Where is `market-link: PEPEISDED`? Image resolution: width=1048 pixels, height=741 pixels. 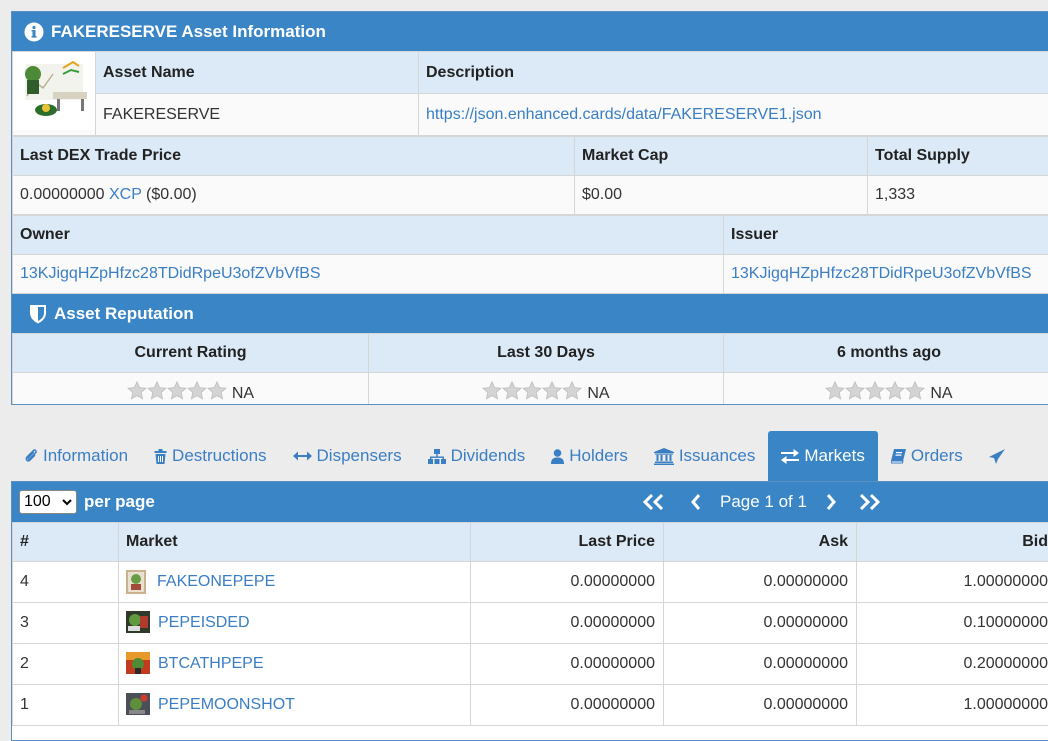 market-link: PEPEISDED is located at coordinates (204, 623).